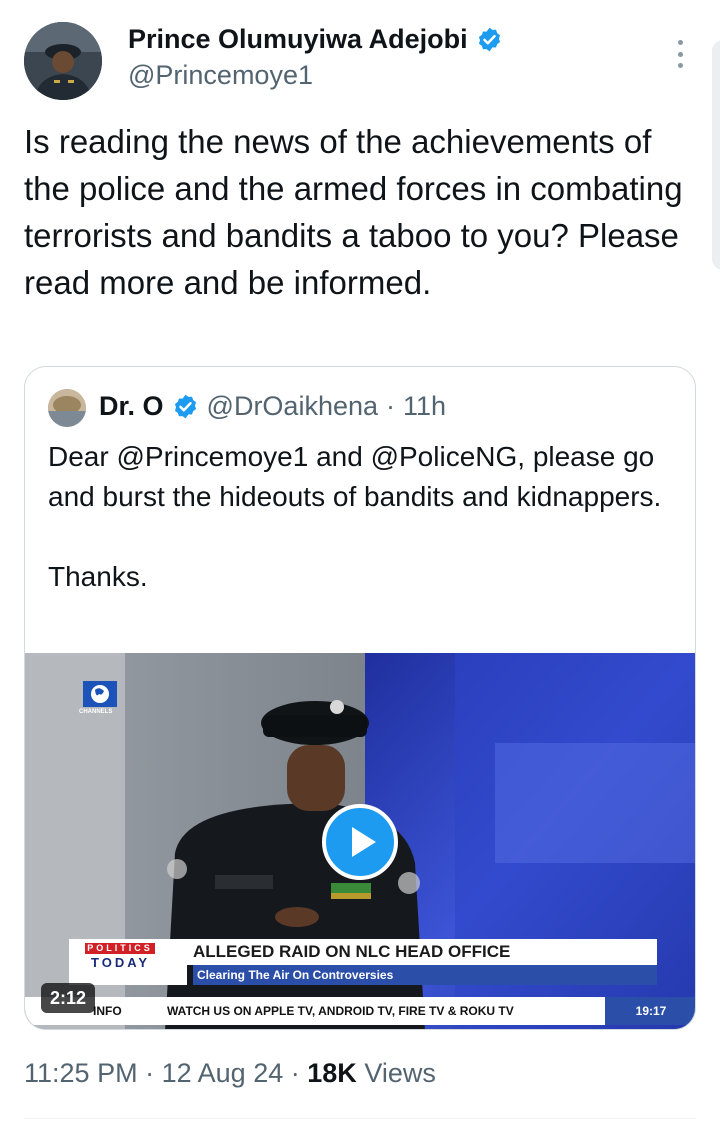 The height and width of the screenshot is (1121, 720). Describe the element at coordinates (716, 155) in the screenshot. I see `side-panel-edge` at that location.